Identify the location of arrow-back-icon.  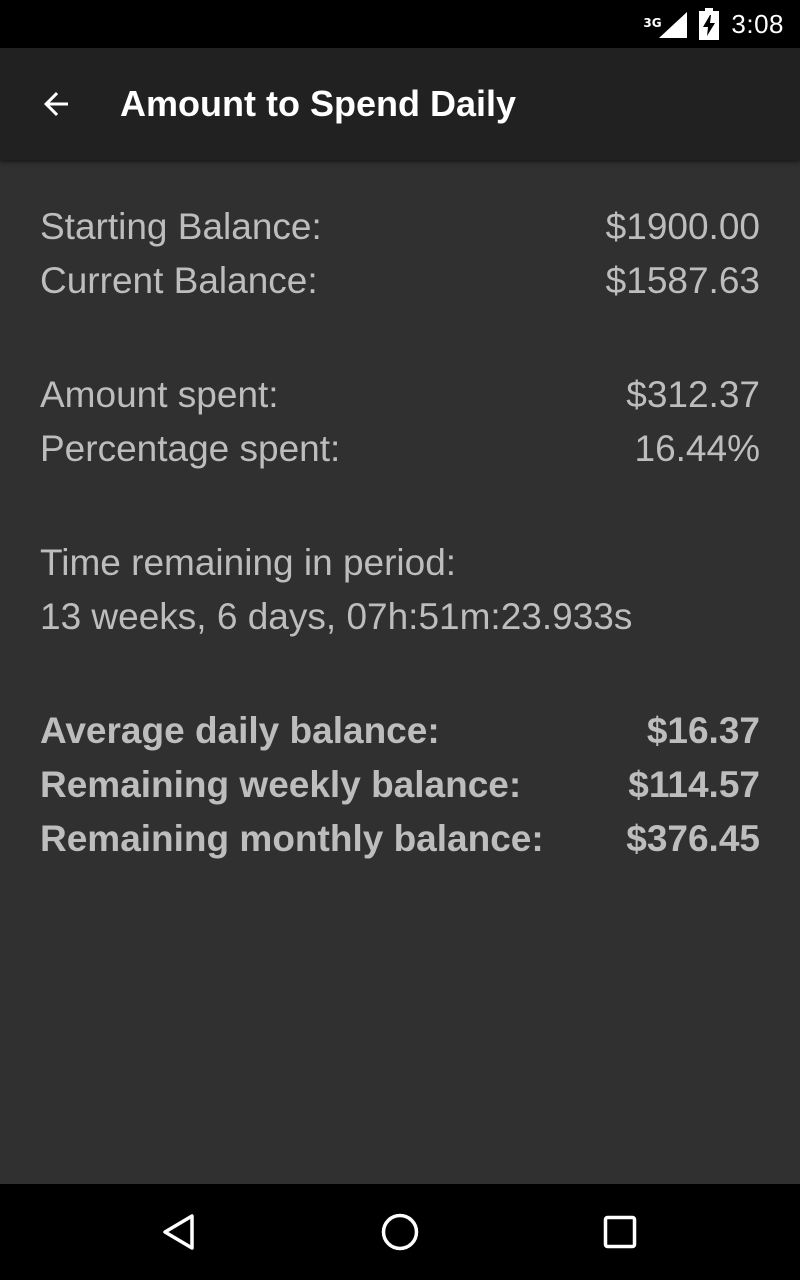
(56, 104).